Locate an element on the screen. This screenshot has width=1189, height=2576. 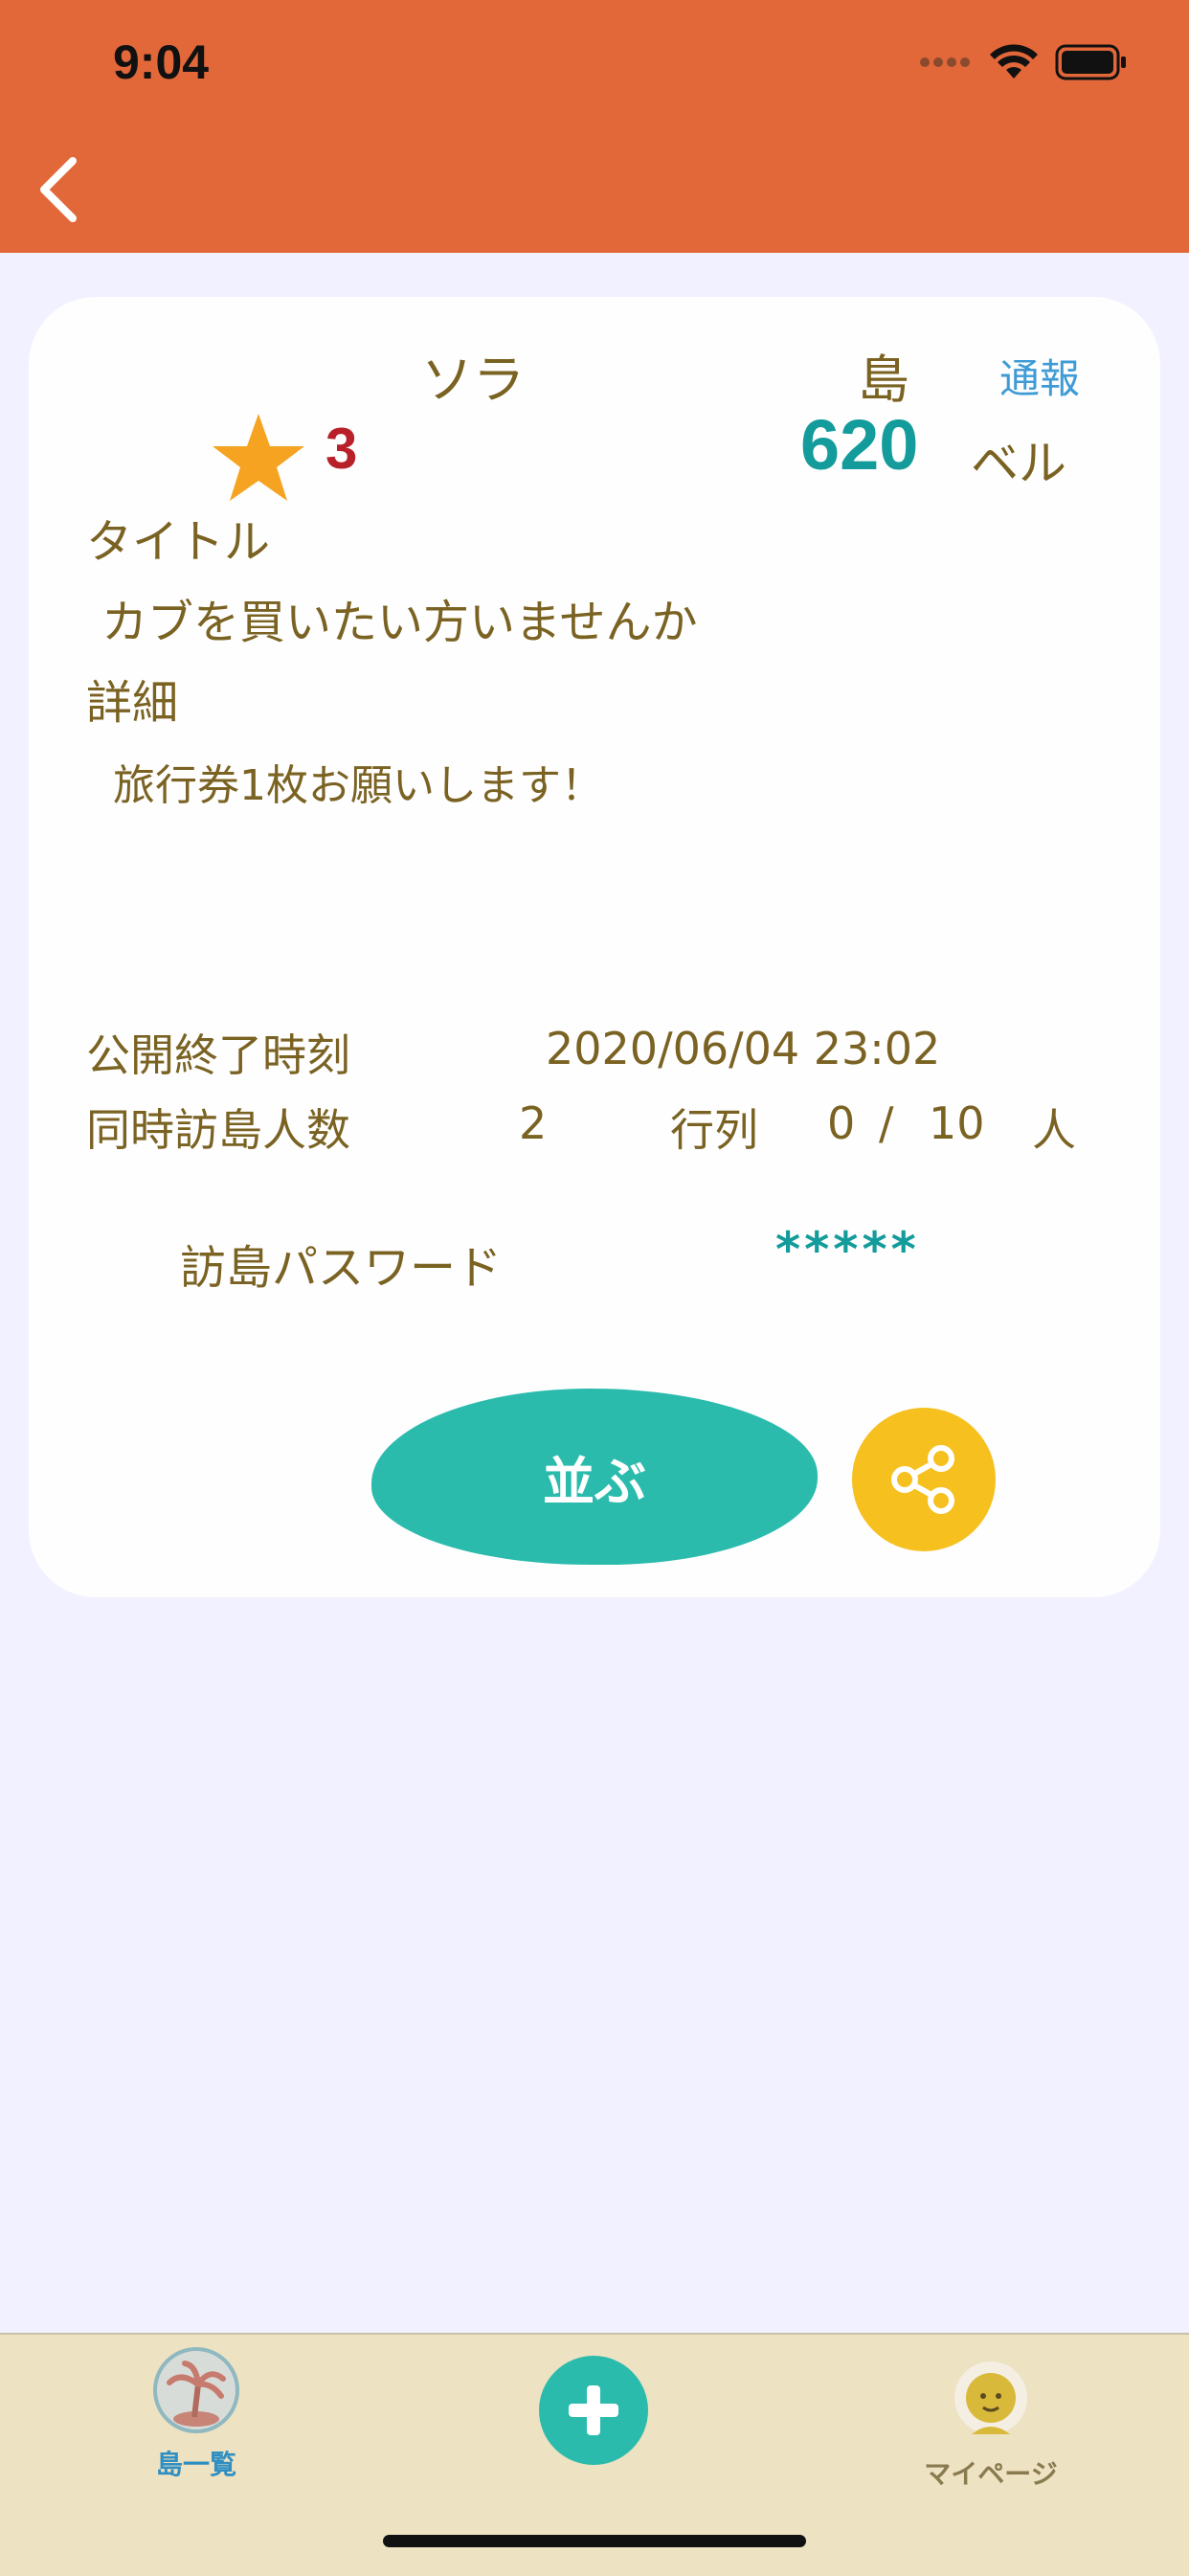
password-label: 訪島パスワード is located at coordinates (341, 1268).